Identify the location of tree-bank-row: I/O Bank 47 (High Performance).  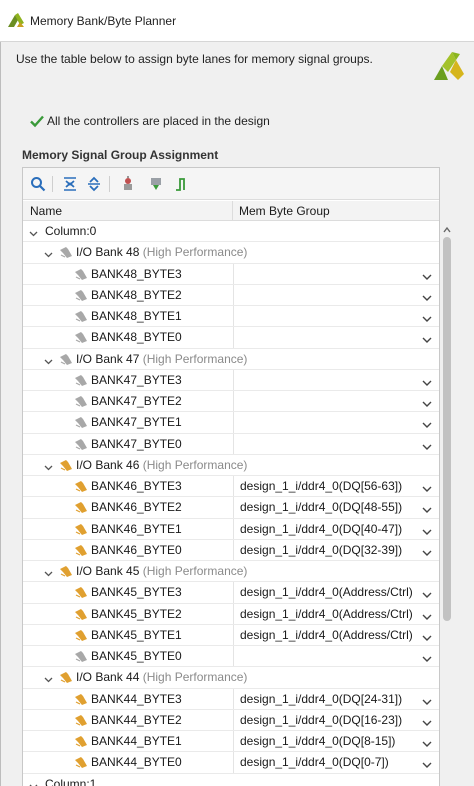
(231, 359).